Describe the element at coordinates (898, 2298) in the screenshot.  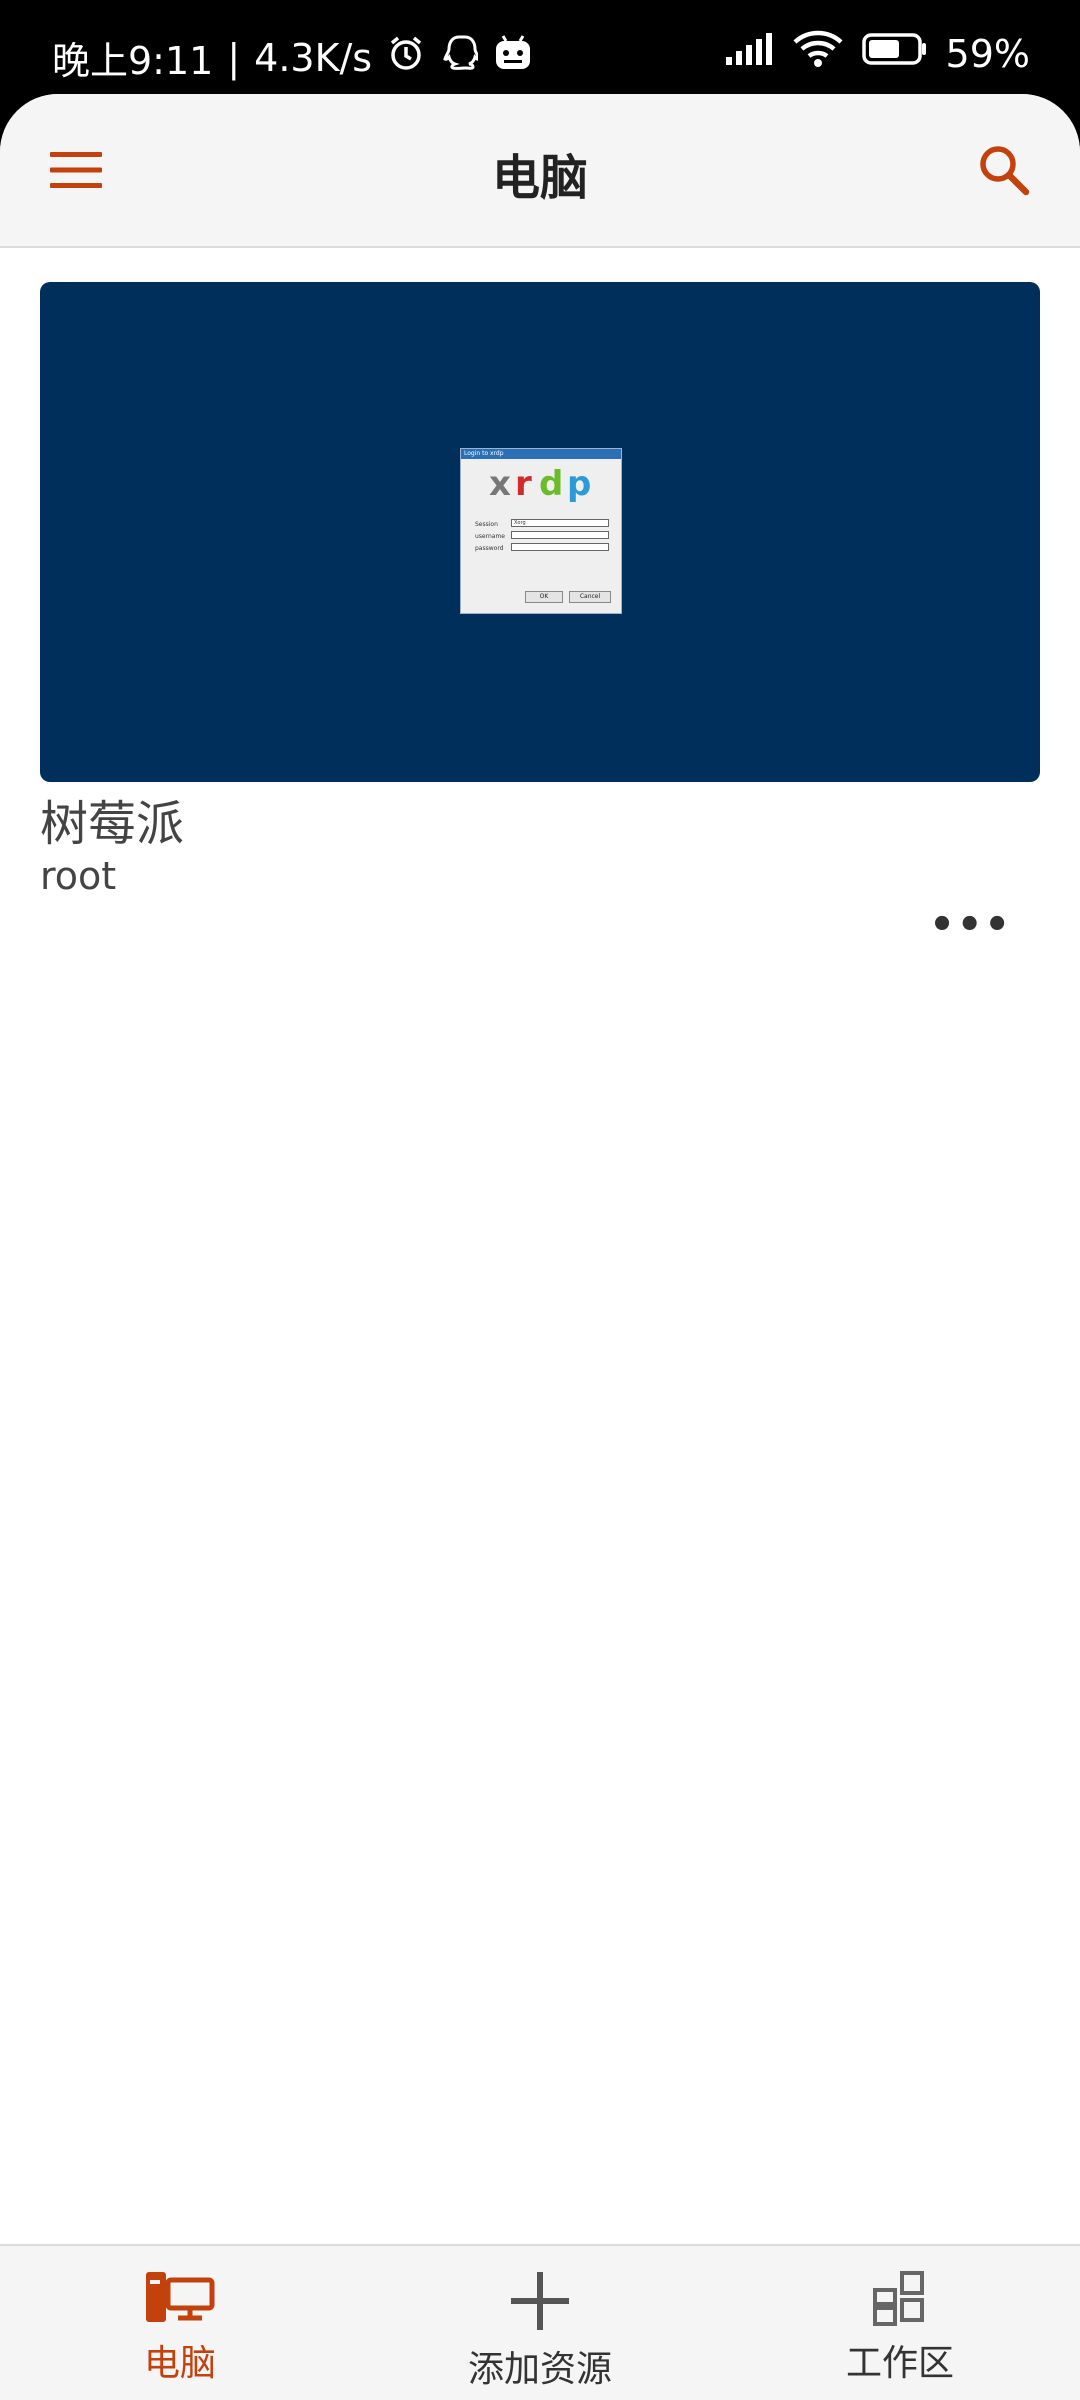
I see `grid-icon` at that location.